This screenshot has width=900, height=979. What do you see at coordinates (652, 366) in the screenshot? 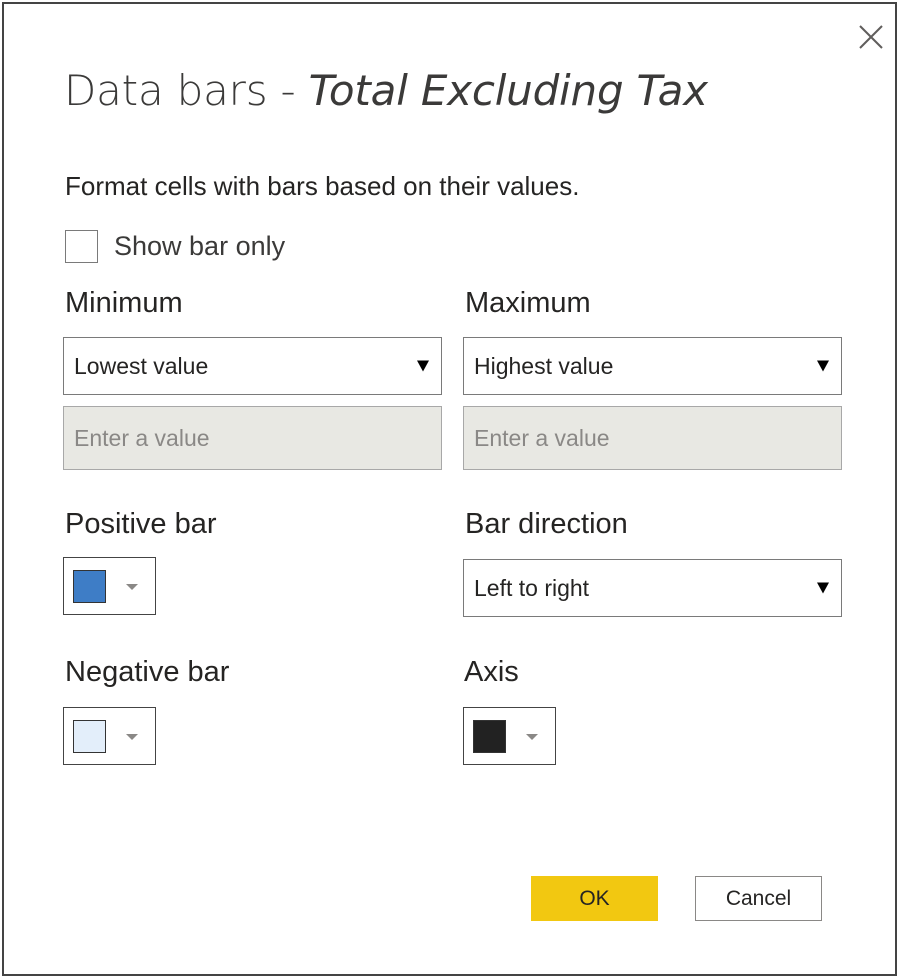
I see `maximum-type-select: Highest value` at bounding box center [652, 366].